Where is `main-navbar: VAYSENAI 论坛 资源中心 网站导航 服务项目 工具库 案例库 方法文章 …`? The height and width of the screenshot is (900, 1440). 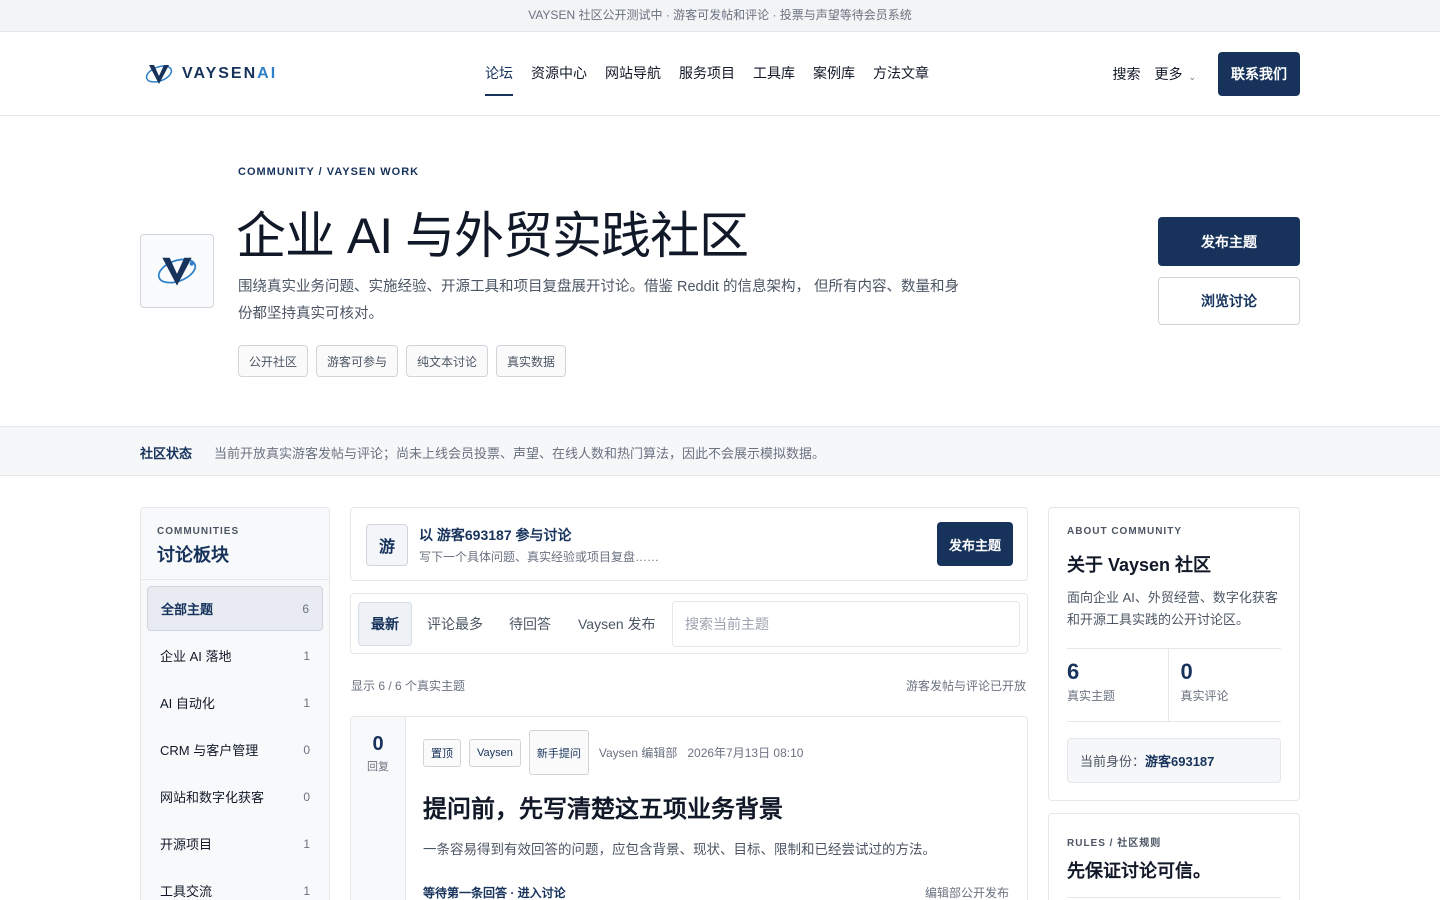 main-navbar: VAYSENAI 论坛 资源中心 网站导航 服务项目 工具库 案例库 方法文章 … is located at coordinates (720, 74).